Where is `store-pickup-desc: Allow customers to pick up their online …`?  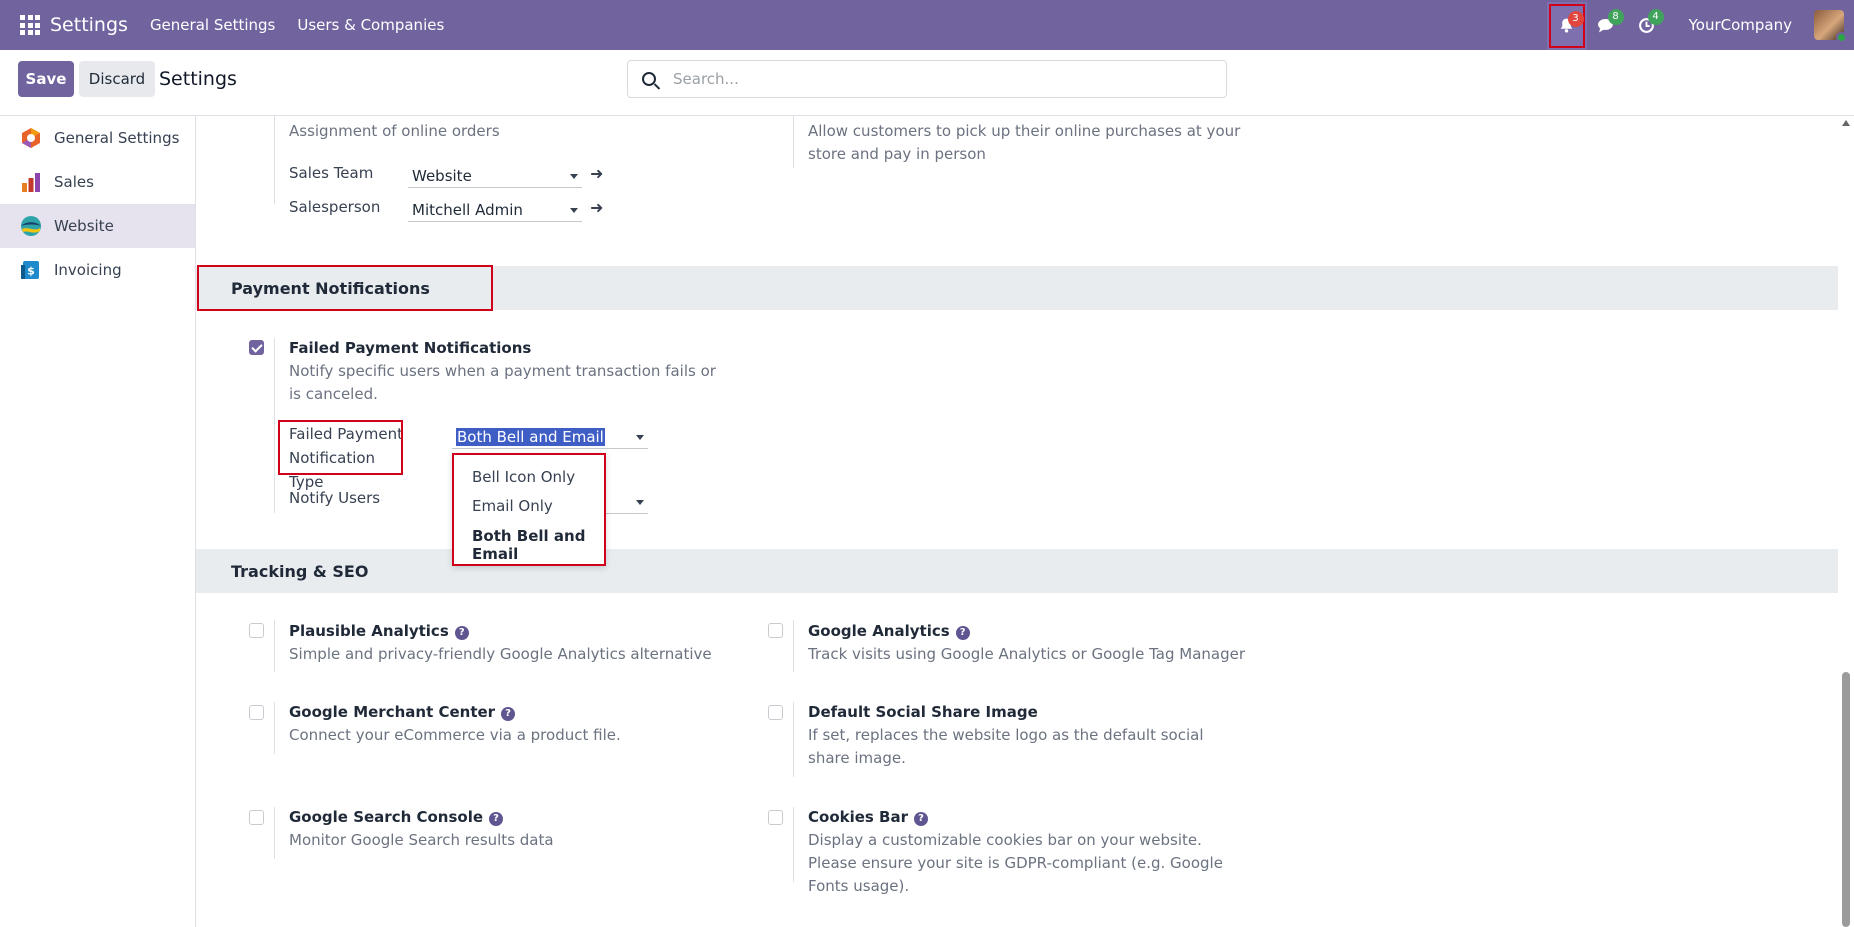 store-pickup-desc: Allow customers to pick up their online … is located at coordinates (1024, 142).